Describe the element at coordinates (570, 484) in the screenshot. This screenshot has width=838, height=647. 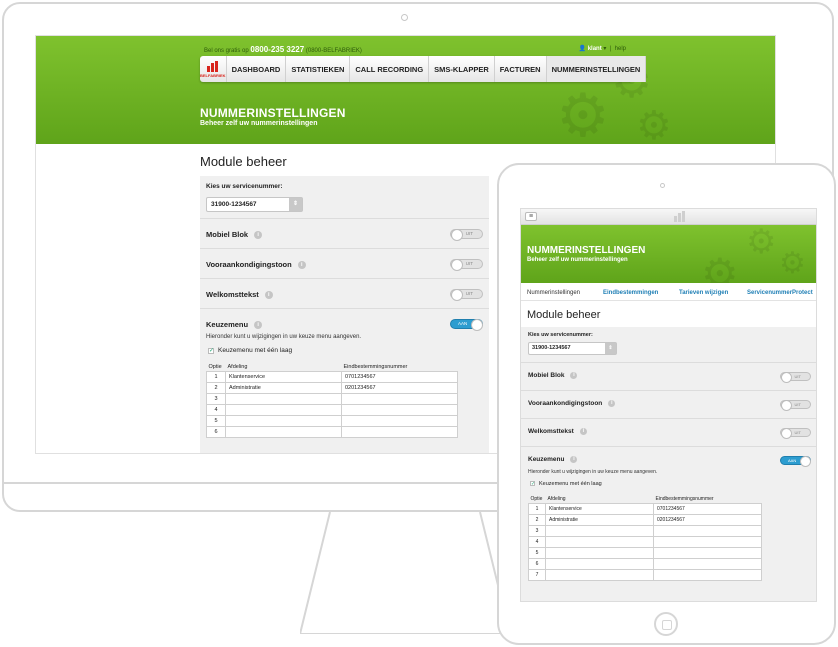
I see `checkbox-label: Keuzemenu met één laag` at that location.